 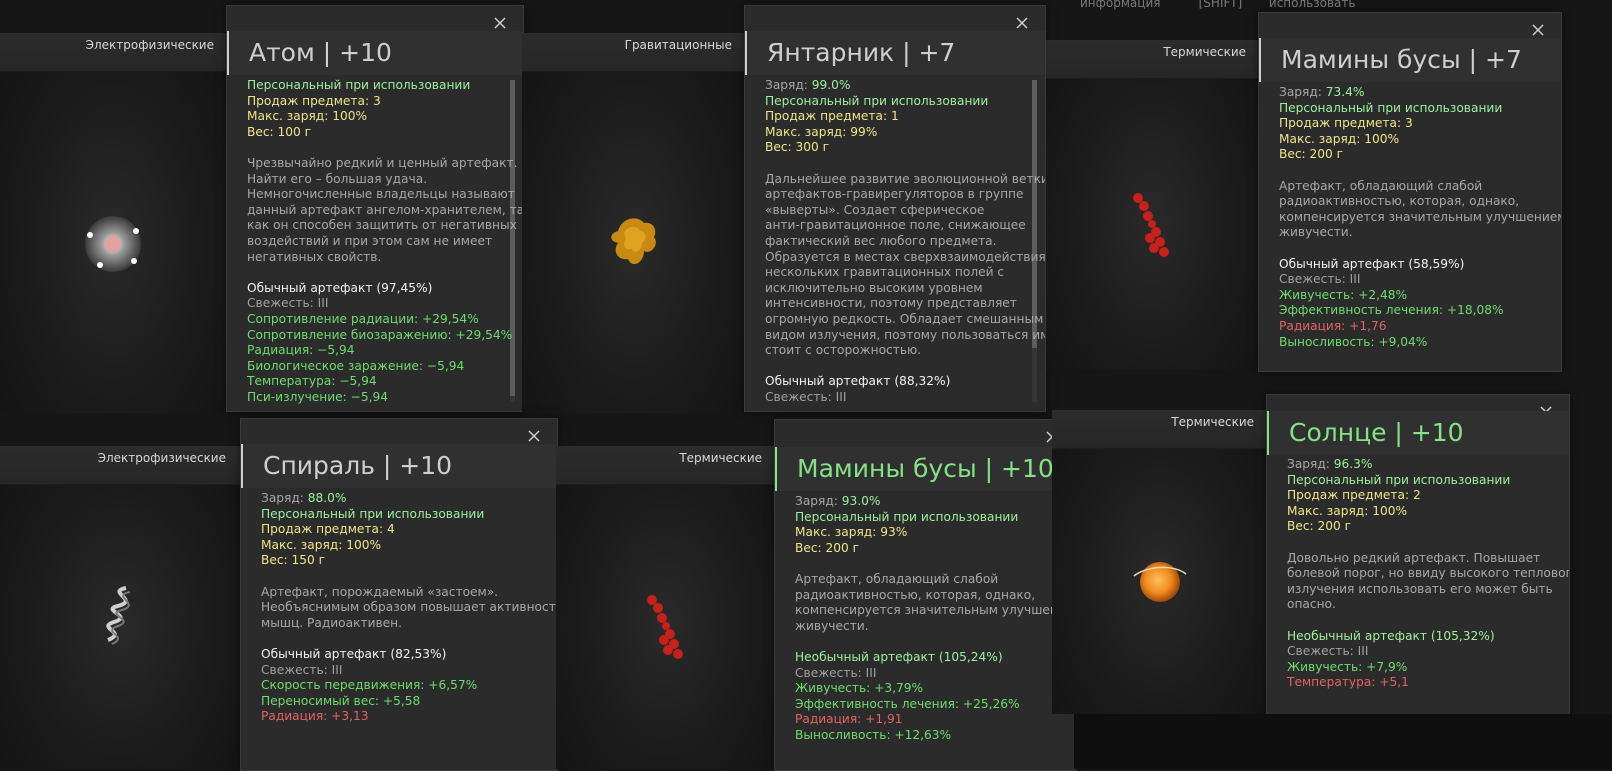 I want to click on description-line: как он способен защитить от негативных, so click(x=382, y=225).